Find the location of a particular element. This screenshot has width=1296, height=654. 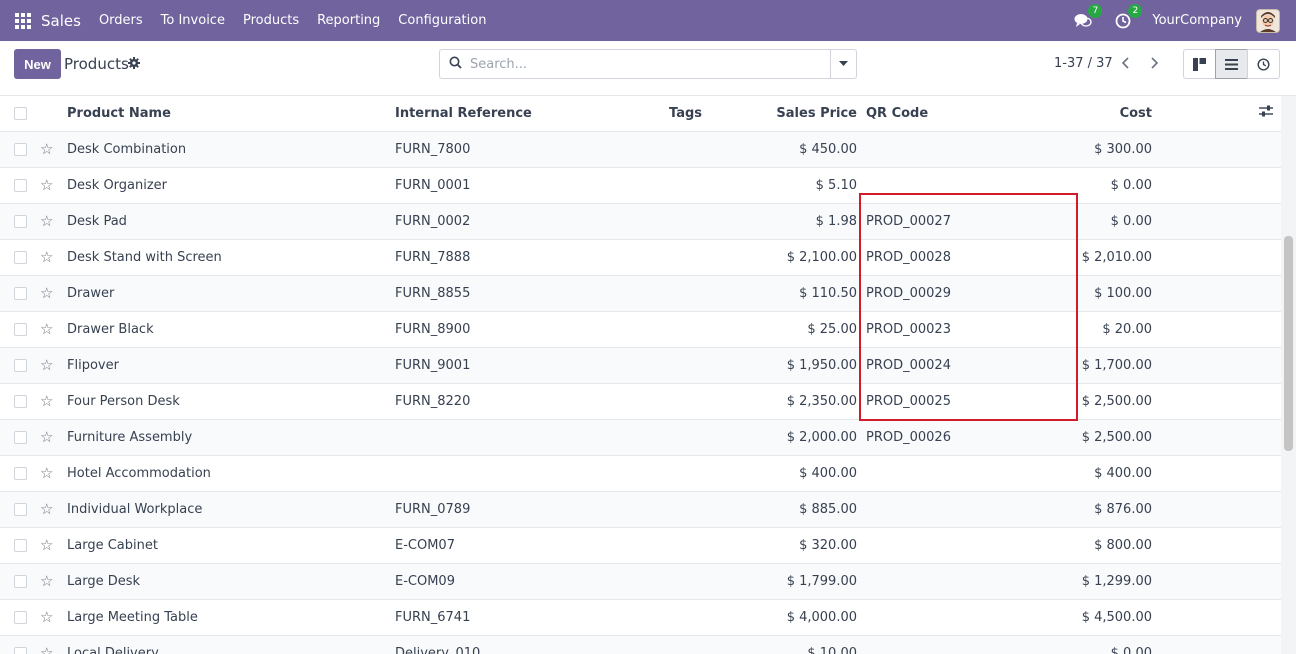

internal-reference-cell: FURN_9001 is located at coordinates (532, 365).